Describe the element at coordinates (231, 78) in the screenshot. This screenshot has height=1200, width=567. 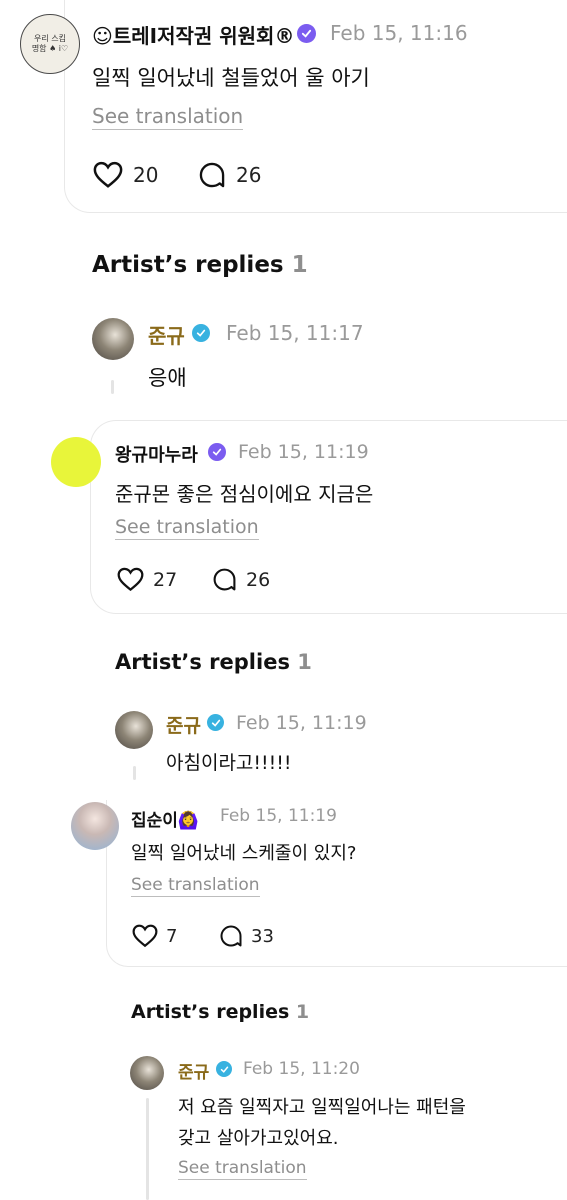
I see `comment-text: 일찍 일어났네 철들었어 울 아기` at that location.